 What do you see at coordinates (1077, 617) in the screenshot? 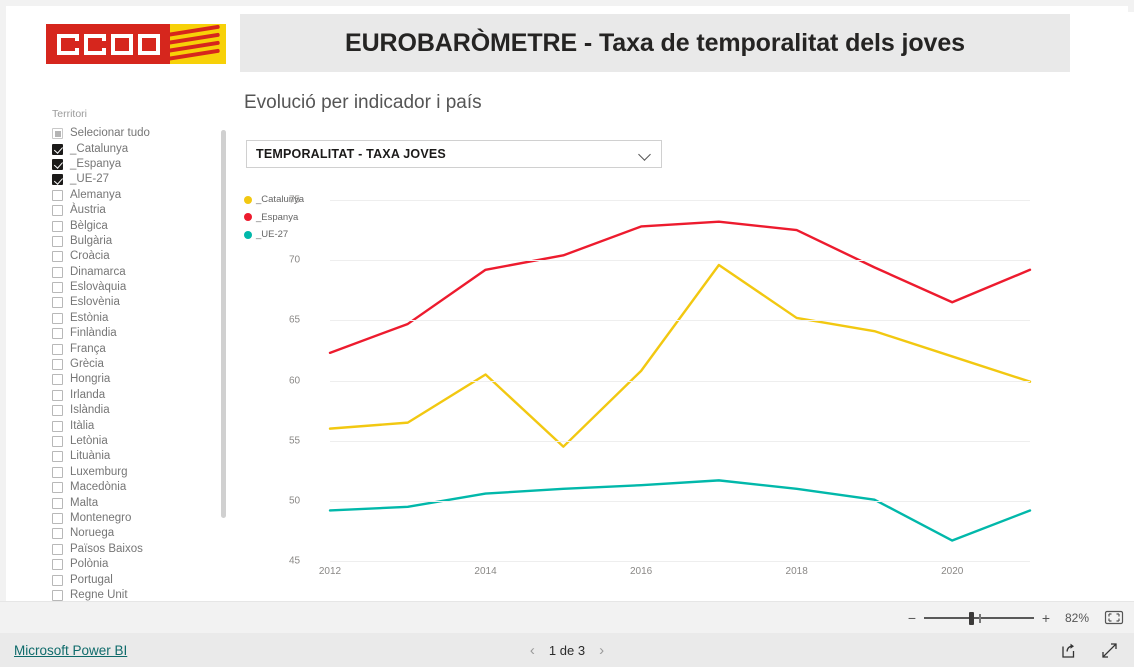
I see `zoom-level-label: 82%` at bounding box center [1077, 617].